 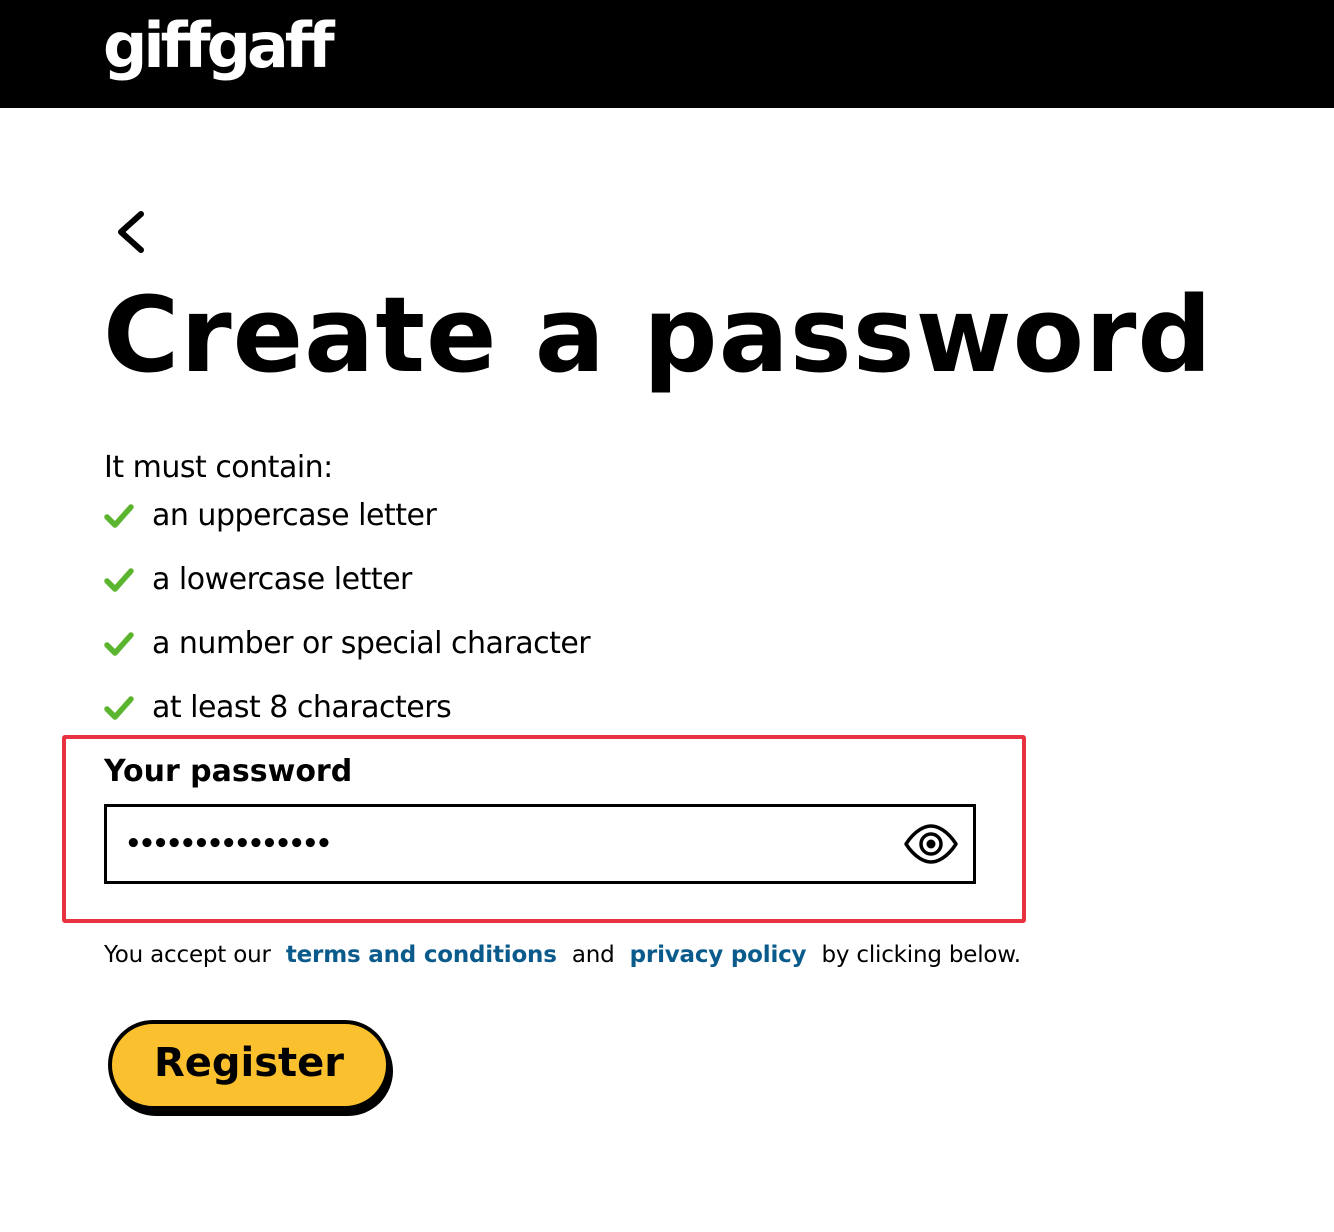 I want to click on password-input: •••••••••••••••, so click(x=540, y=844).